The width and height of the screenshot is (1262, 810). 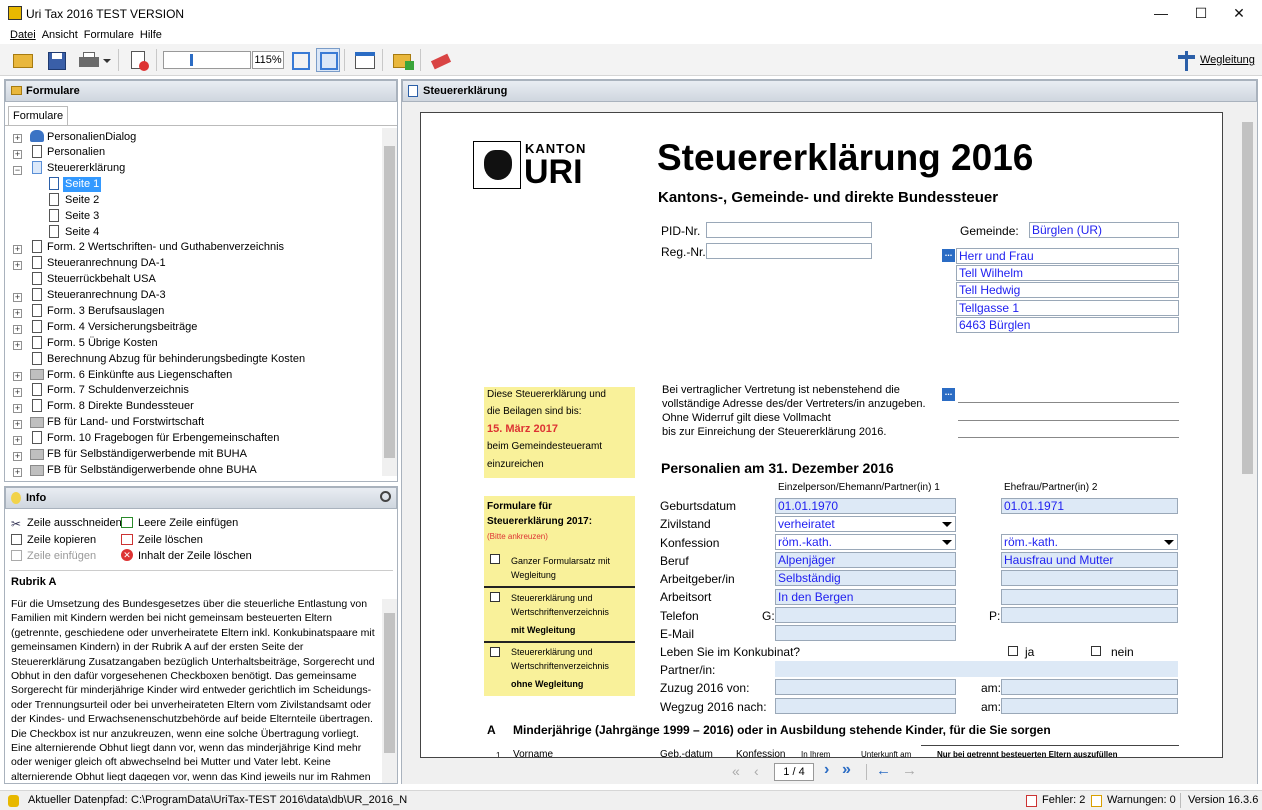 What do you see at coordinates (976, 669) in the screenshot?
I see `partner-field` at bounding box center [976, 669].